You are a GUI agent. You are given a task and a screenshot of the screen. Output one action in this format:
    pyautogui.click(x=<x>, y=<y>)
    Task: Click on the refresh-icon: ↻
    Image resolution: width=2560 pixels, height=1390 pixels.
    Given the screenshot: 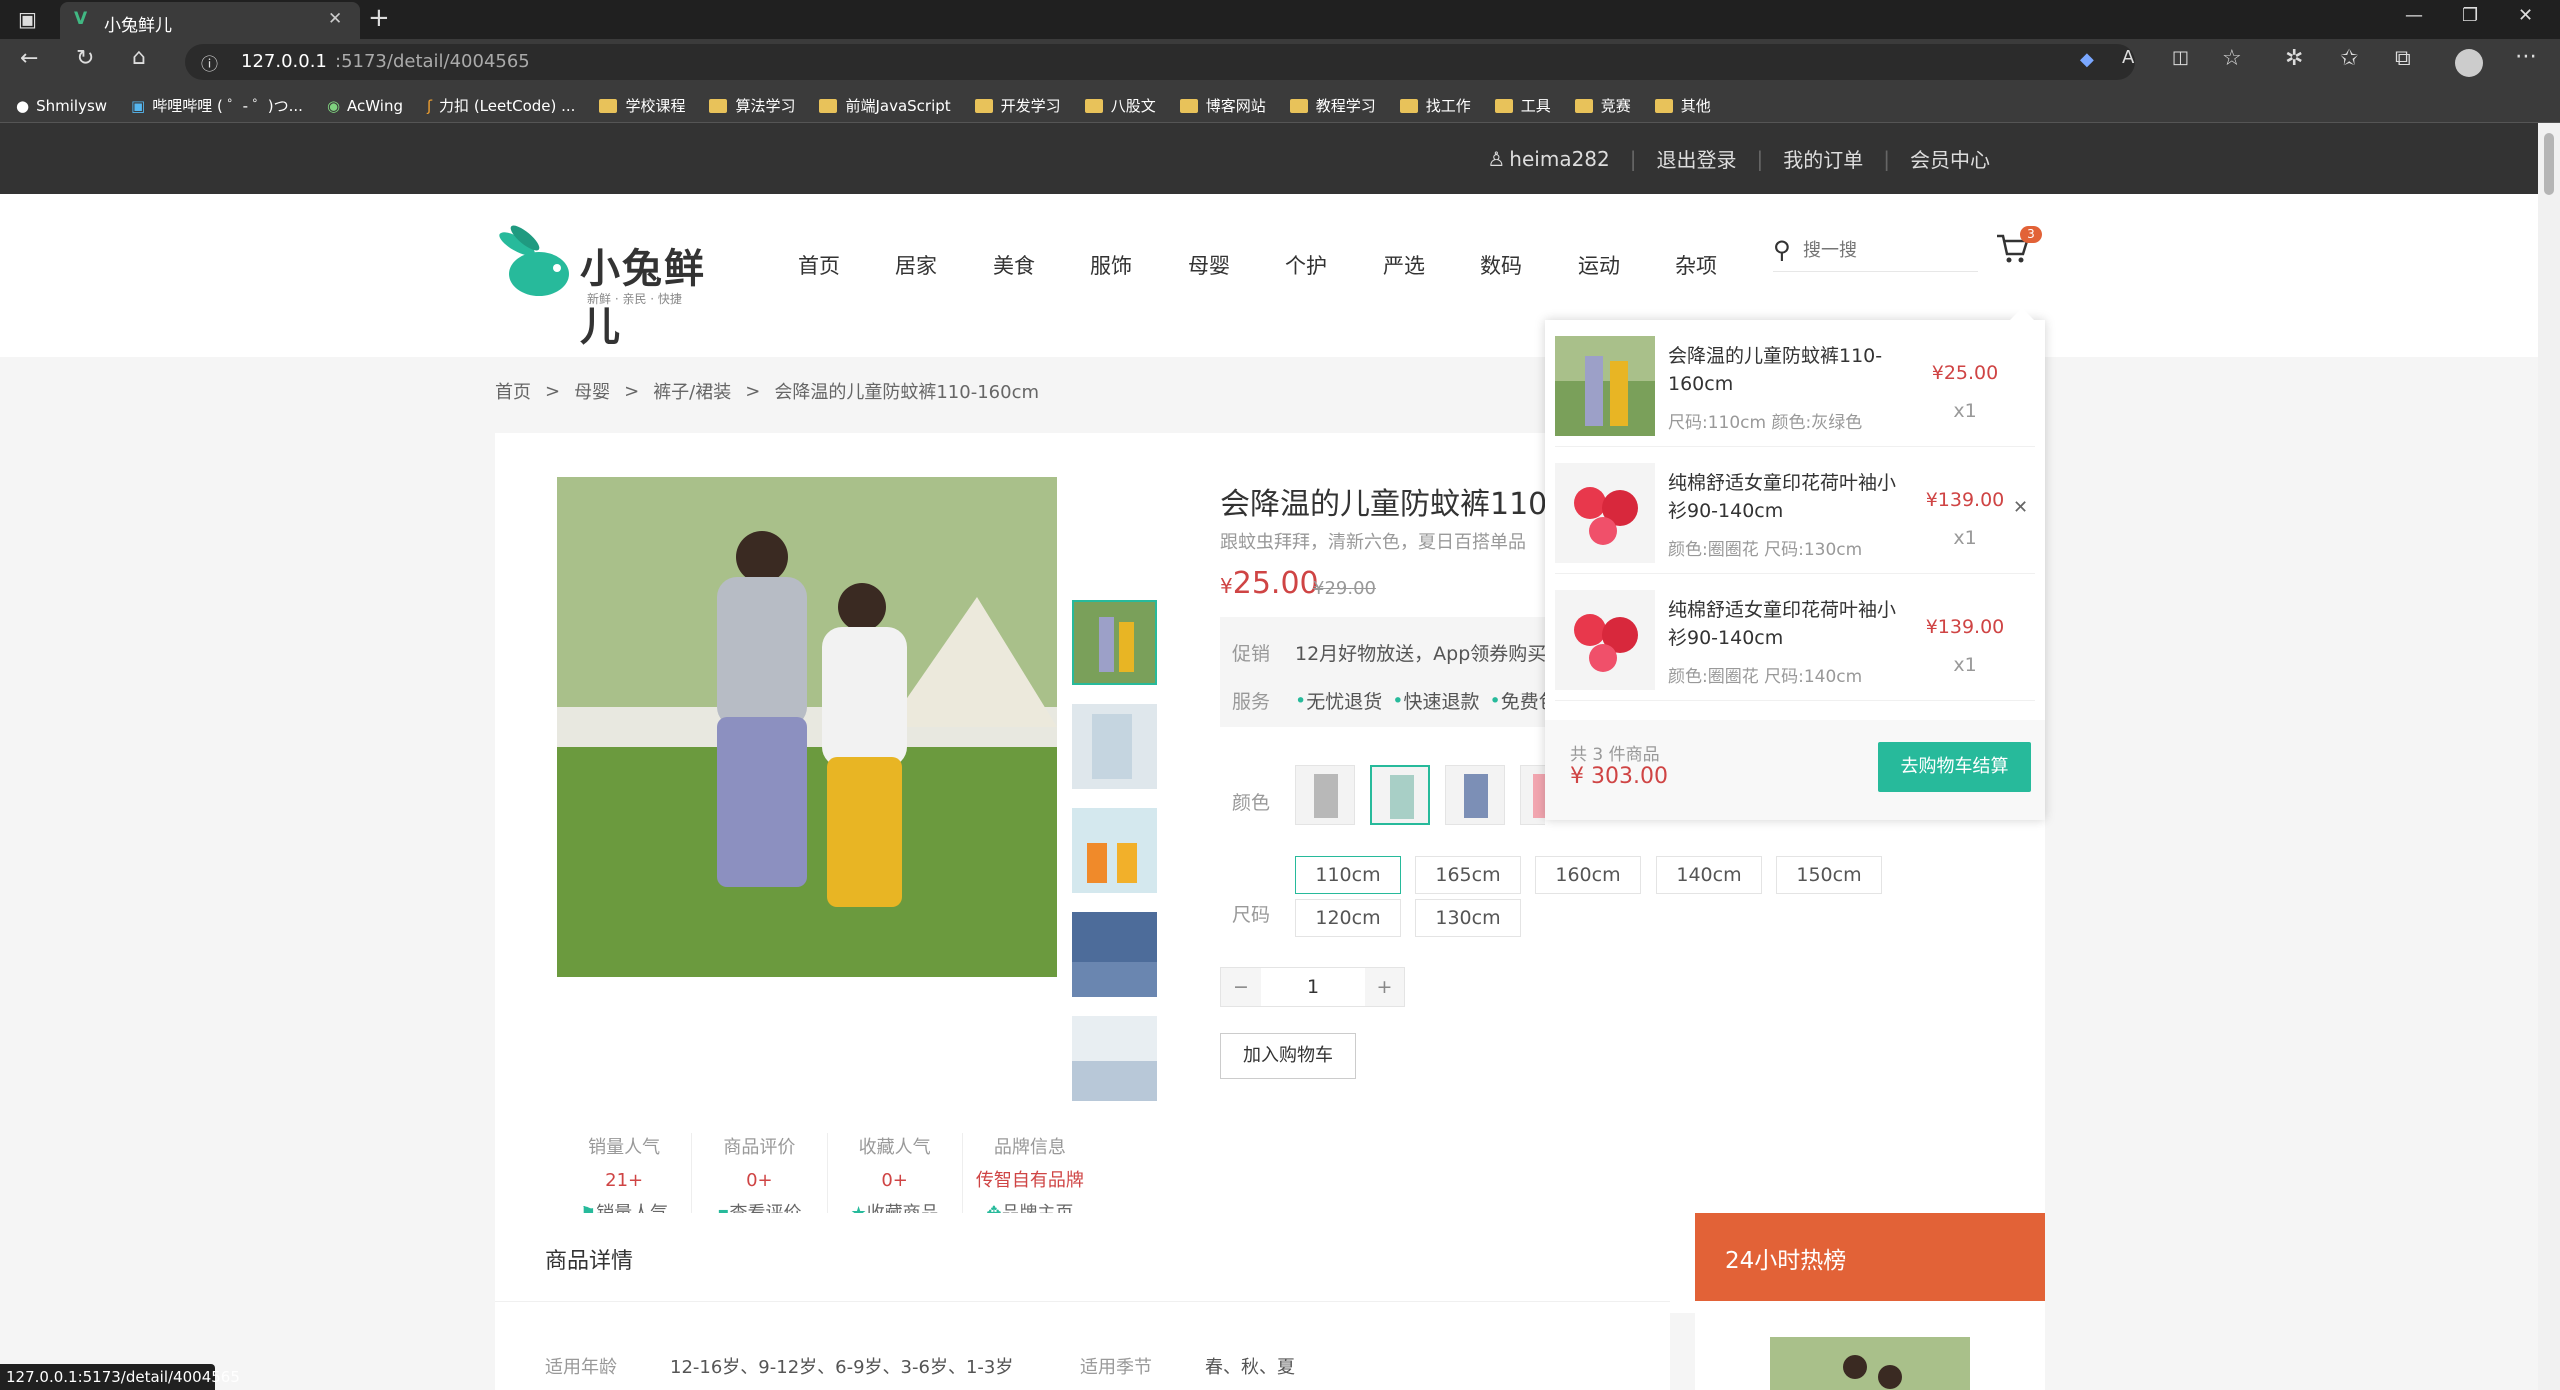 What is the action you would take?
    pyautogui.click(x=85, y=58)
    